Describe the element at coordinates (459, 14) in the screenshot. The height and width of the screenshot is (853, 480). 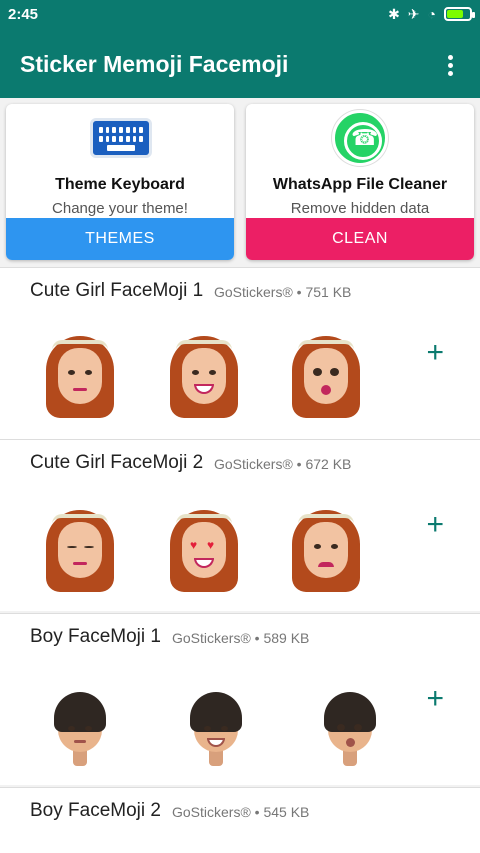
I see `battery-charging-icon` at that location.